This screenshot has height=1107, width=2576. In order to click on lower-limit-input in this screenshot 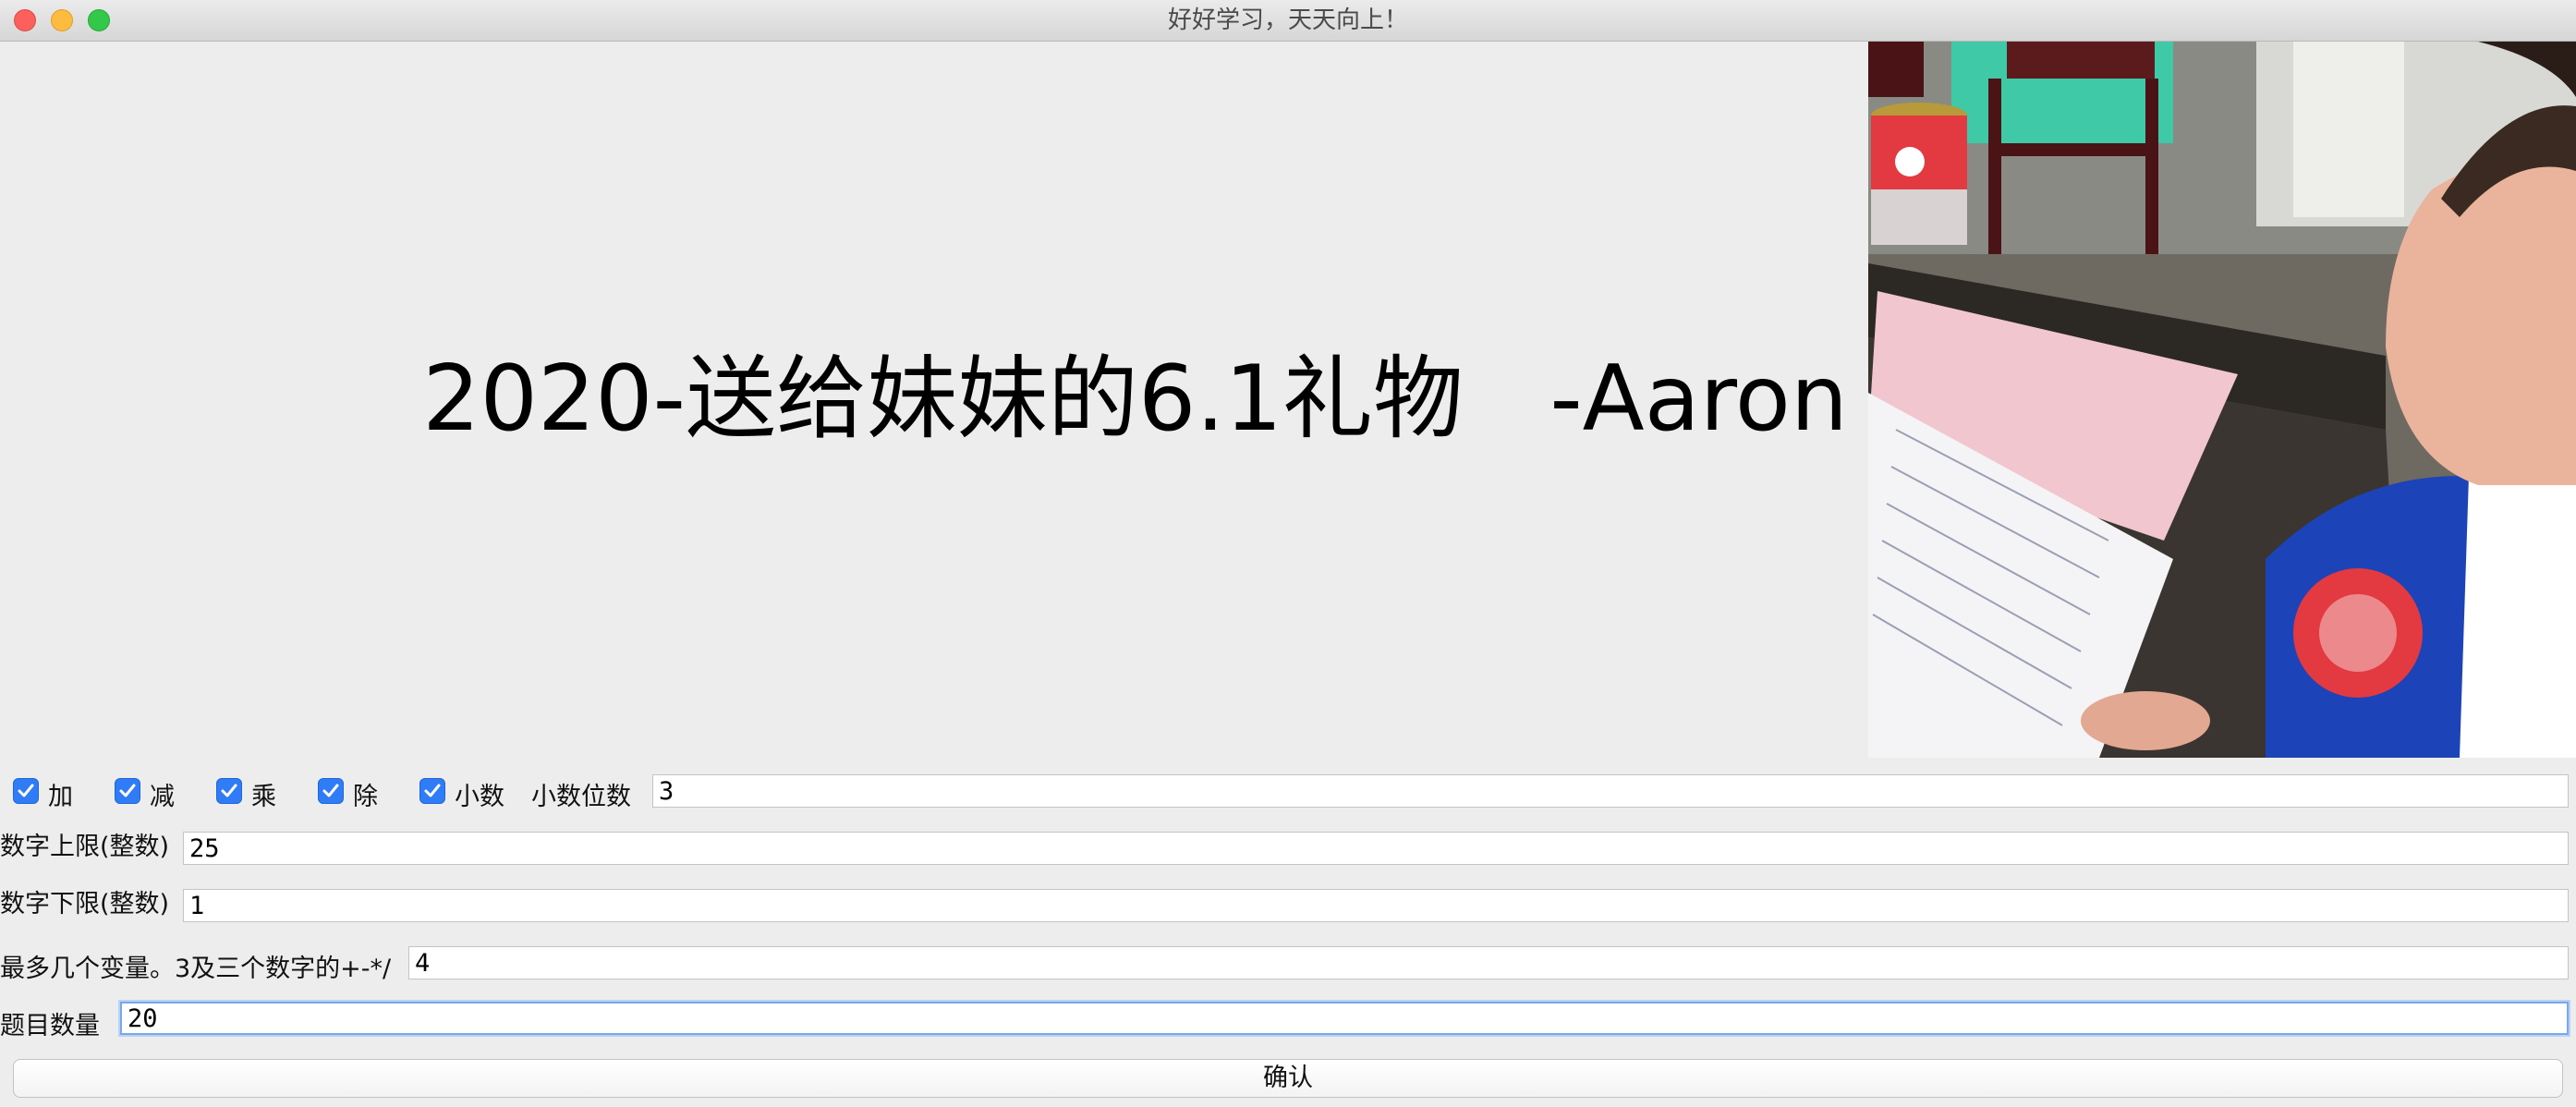, I will do `click(1376, 905)`.